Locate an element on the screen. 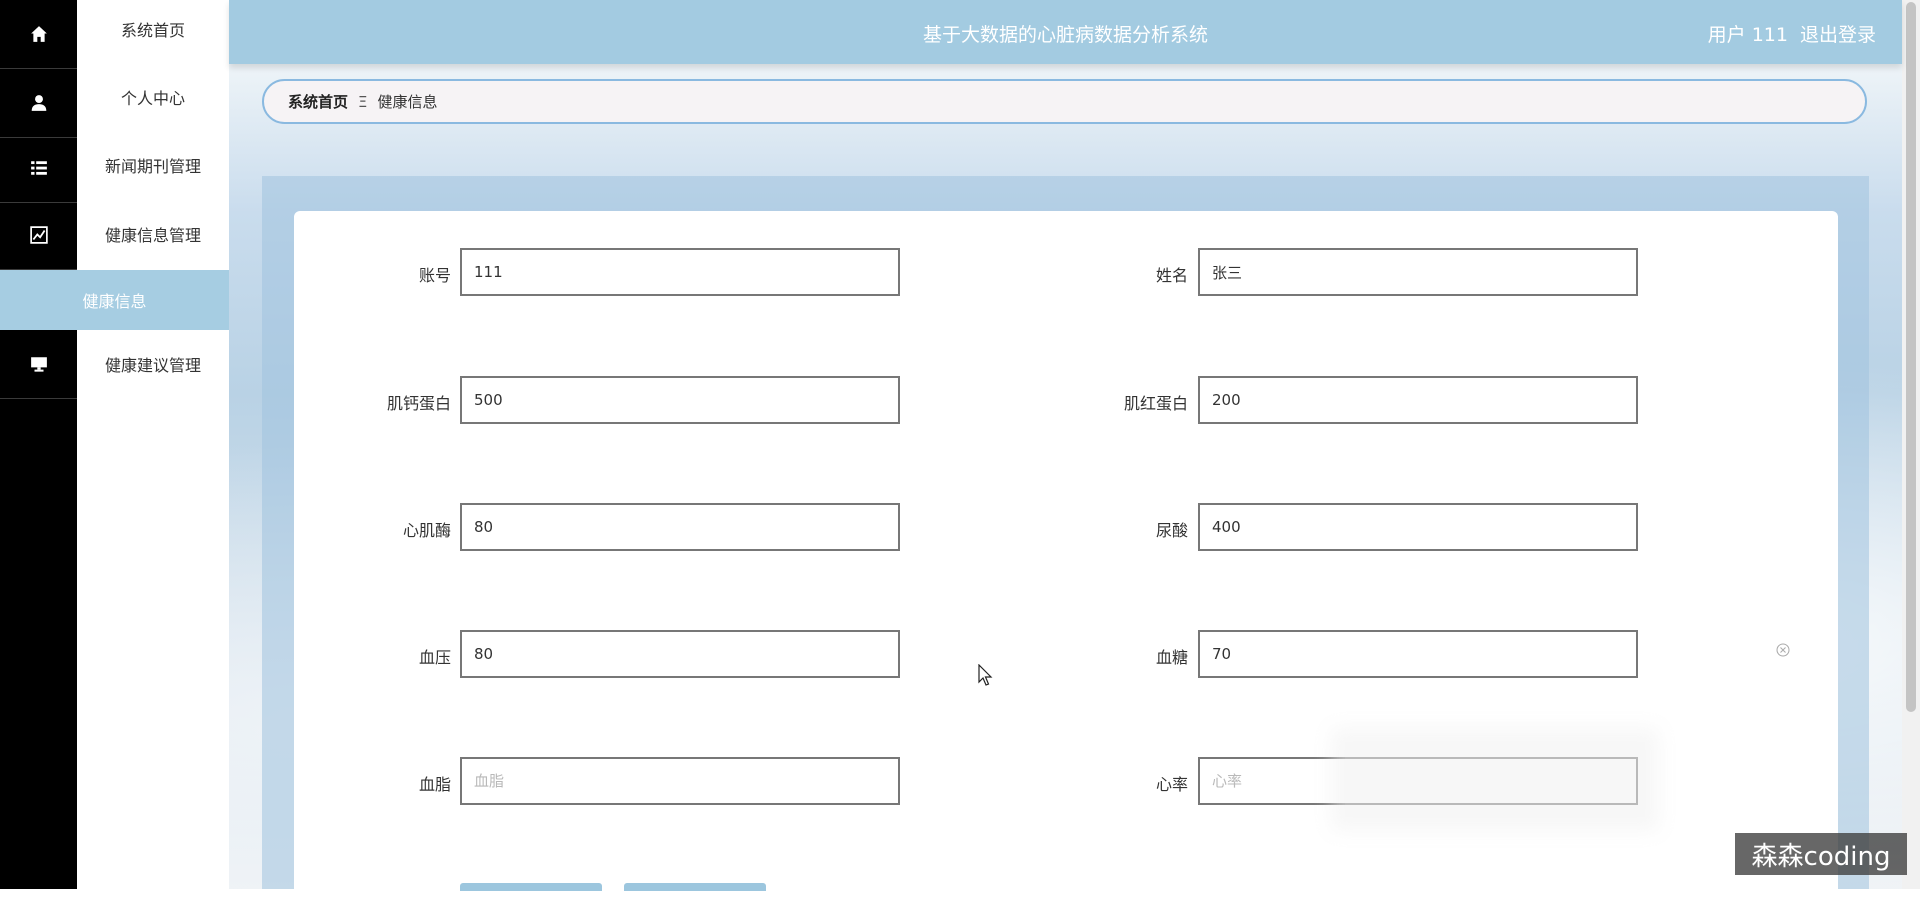 This screenshot has width=1920, height=911. chart-icon is located at coordinates (38, 235).